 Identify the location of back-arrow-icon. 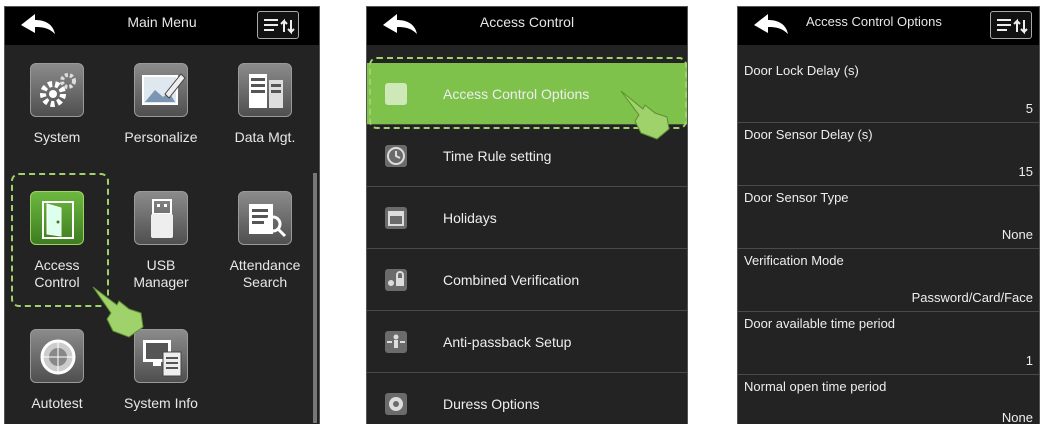
(771, 24).